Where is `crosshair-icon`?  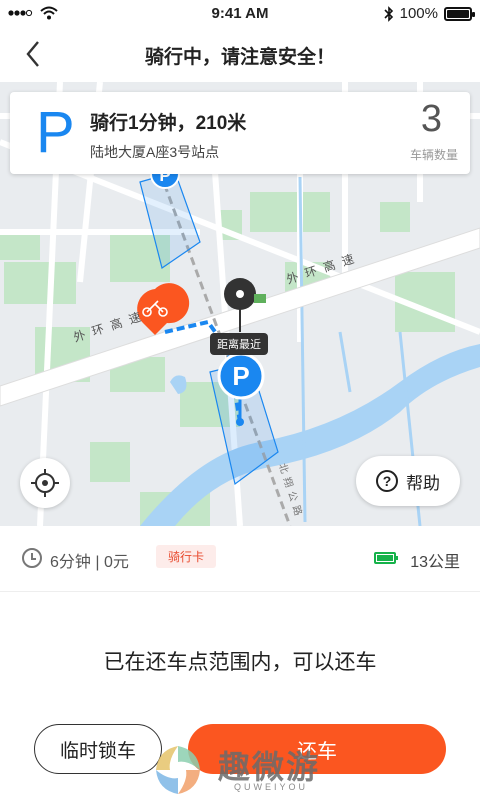 crosshair-icon is located at coordinates (45, 483).